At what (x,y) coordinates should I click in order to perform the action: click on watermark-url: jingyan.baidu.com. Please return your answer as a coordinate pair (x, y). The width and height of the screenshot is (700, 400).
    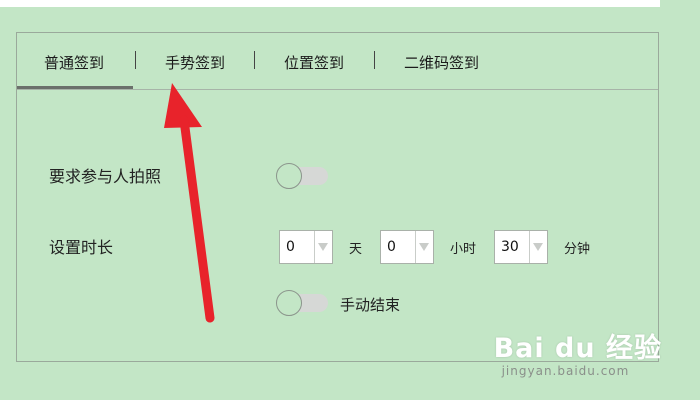
    Looking at the image, I should click on (565, 371).